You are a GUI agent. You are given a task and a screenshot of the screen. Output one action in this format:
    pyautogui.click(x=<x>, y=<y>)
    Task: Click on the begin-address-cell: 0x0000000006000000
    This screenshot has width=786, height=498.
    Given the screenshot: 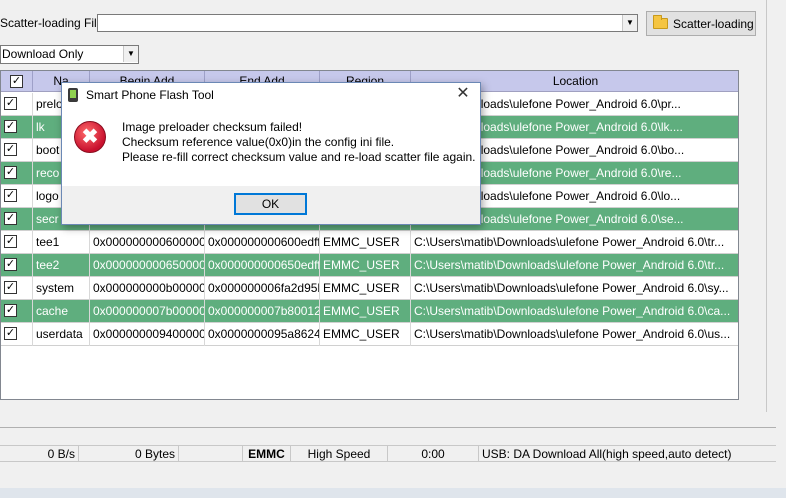 What is the action you would take?
    pyautogui.click(x=147, y=242)
    